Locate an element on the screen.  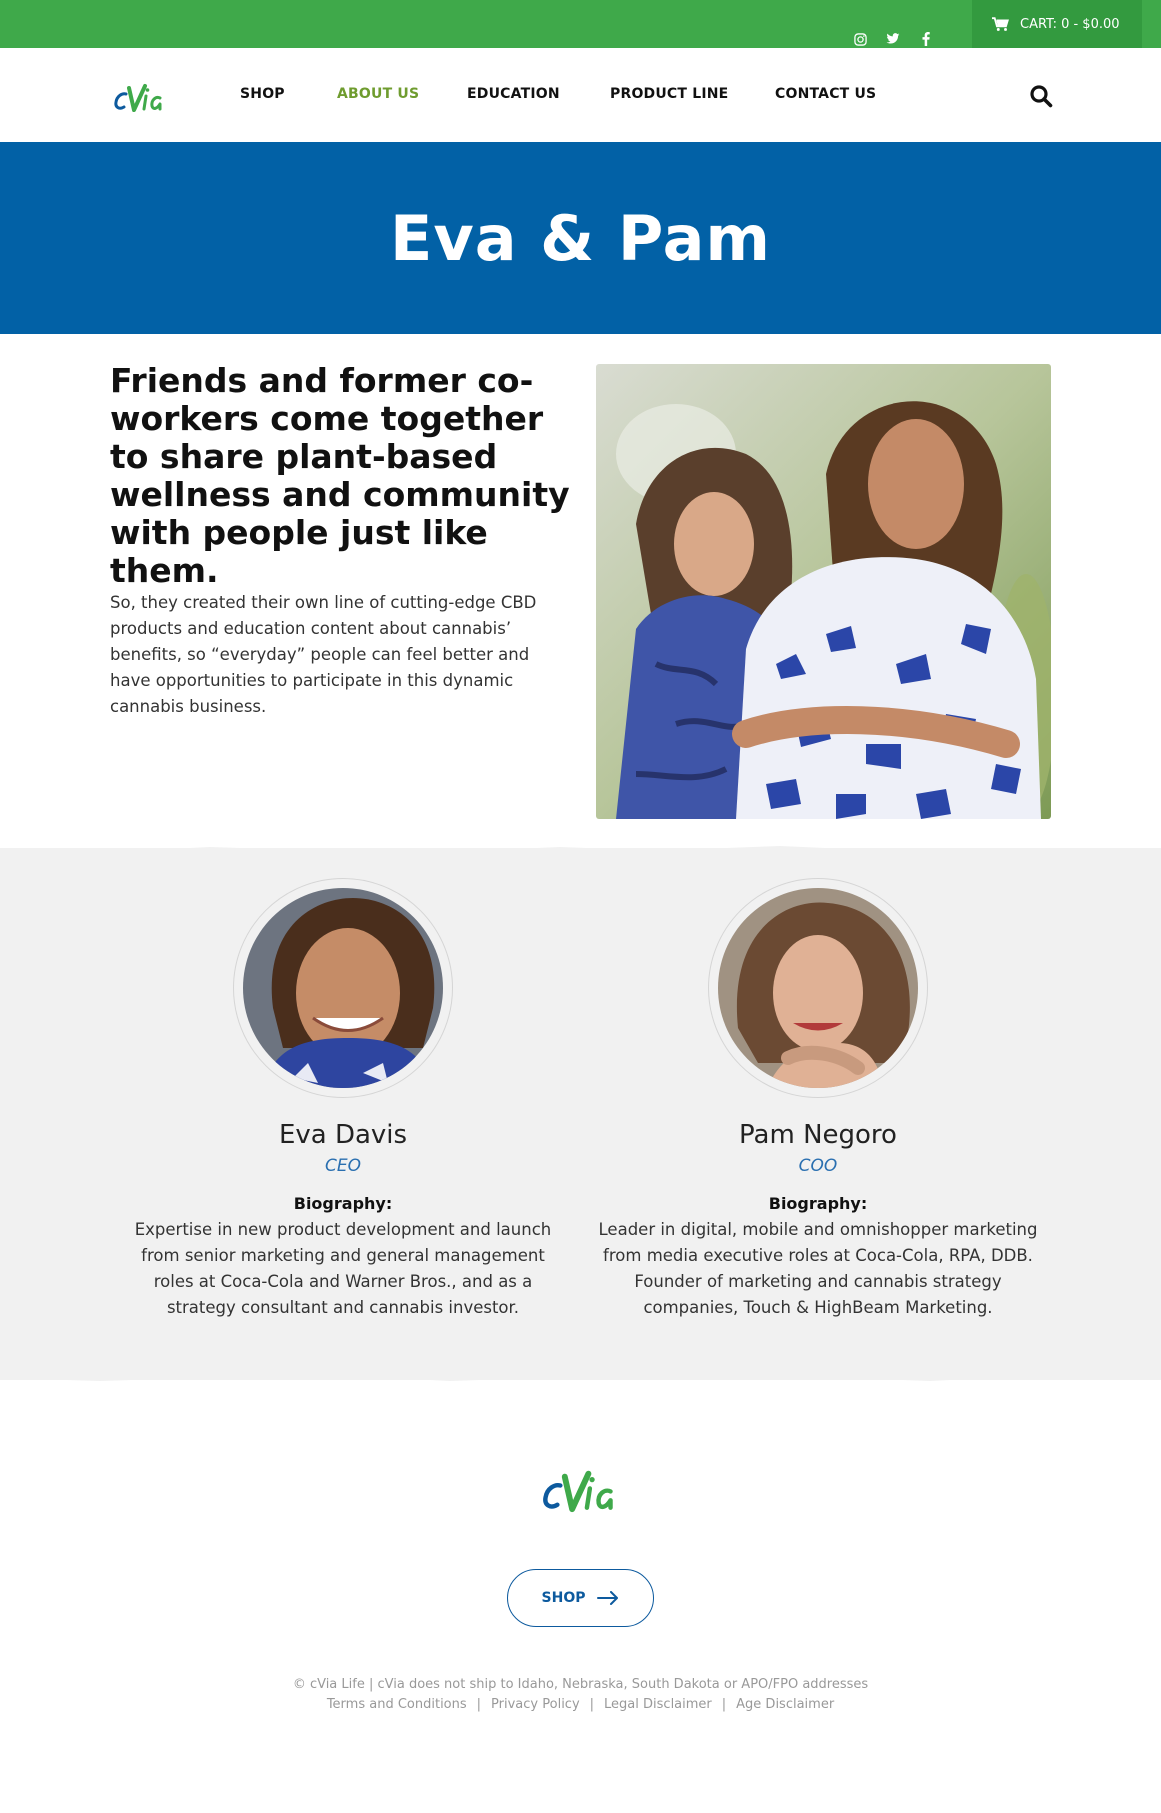
torn-edge-top is located at coordinates (580, 851).